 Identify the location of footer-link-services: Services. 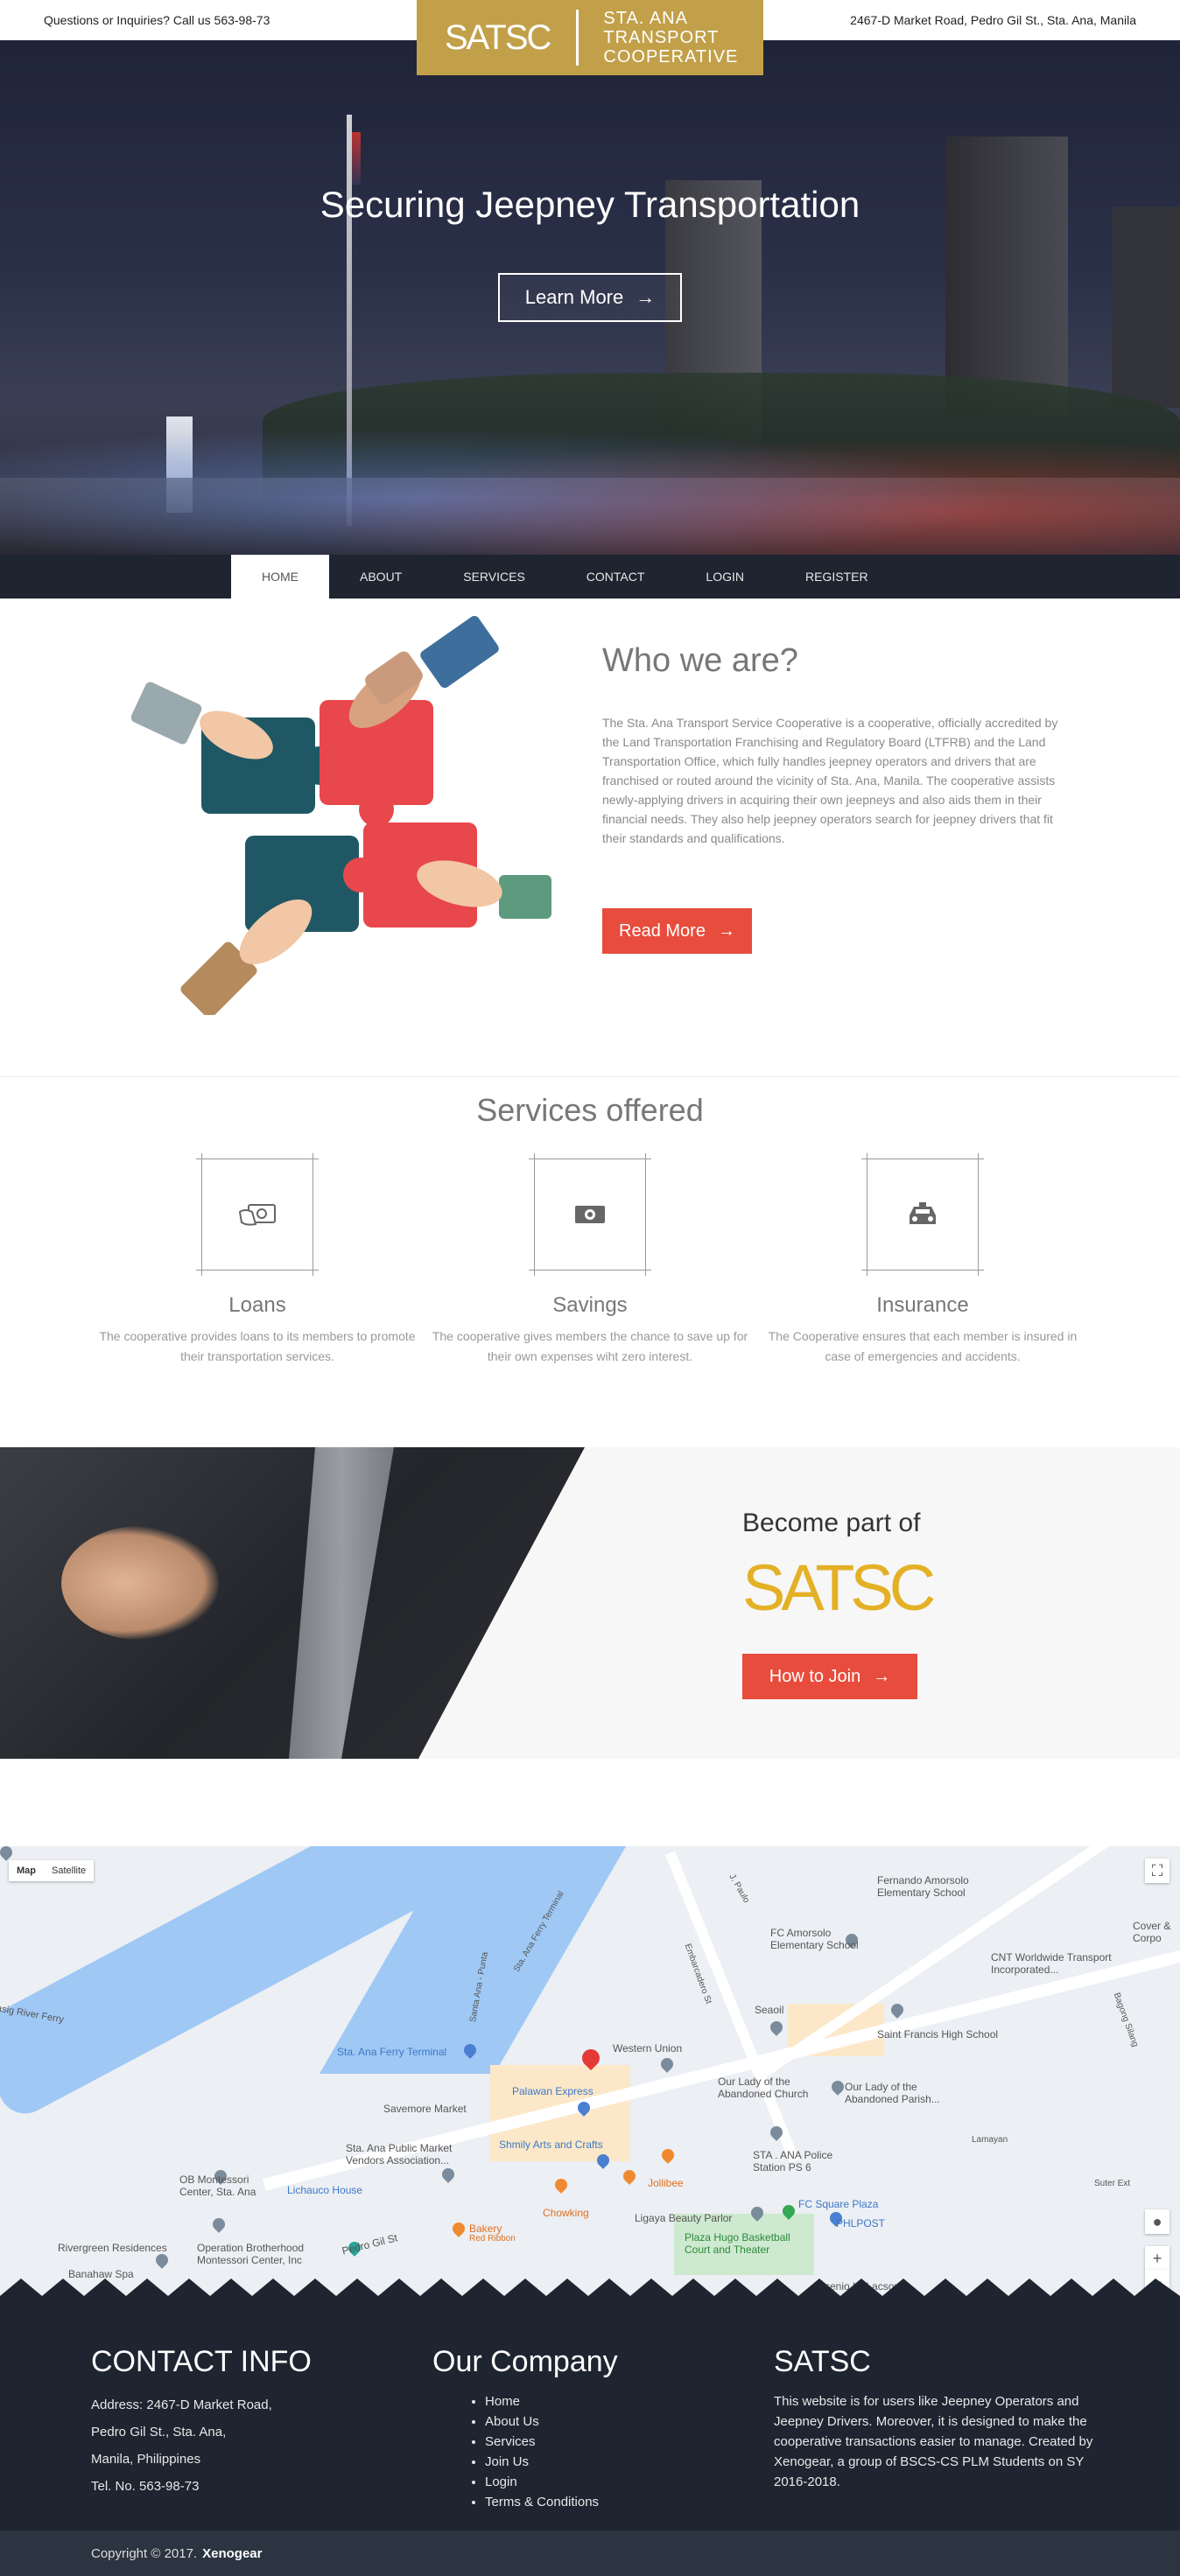
(551, 2442).